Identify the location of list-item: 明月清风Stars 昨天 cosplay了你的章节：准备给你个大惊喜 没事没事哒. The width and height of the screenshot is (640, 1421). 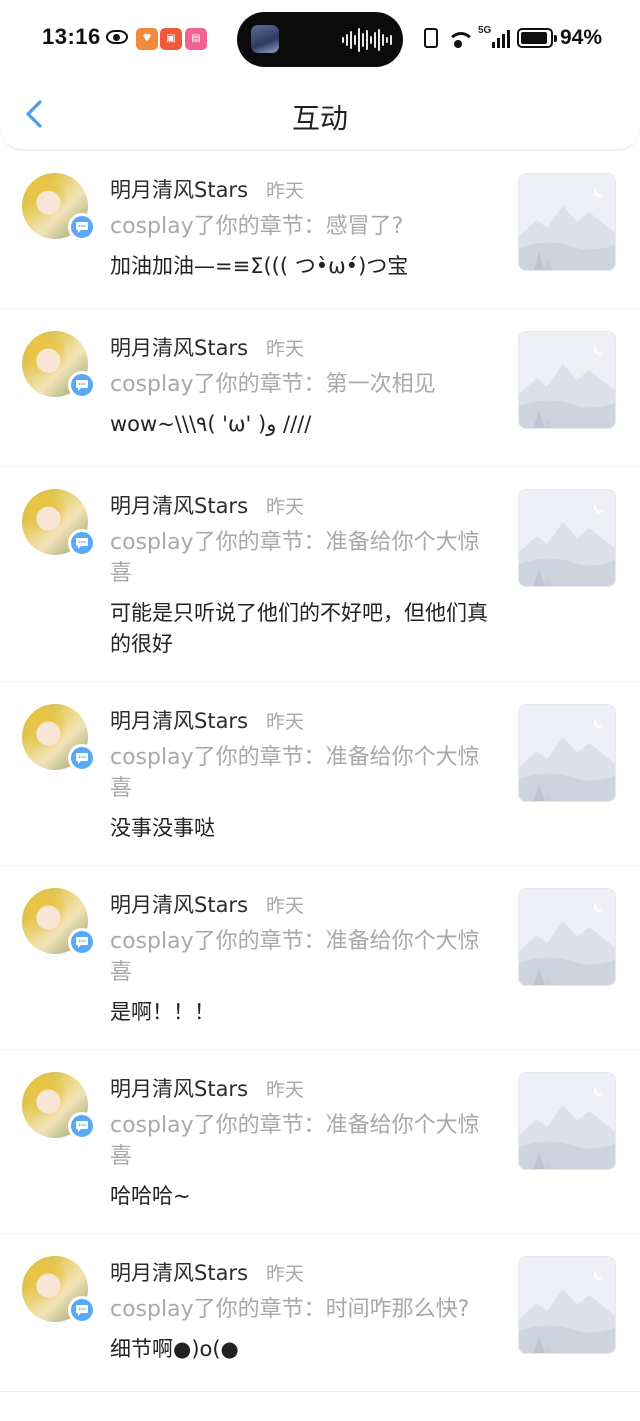
(320, 774).